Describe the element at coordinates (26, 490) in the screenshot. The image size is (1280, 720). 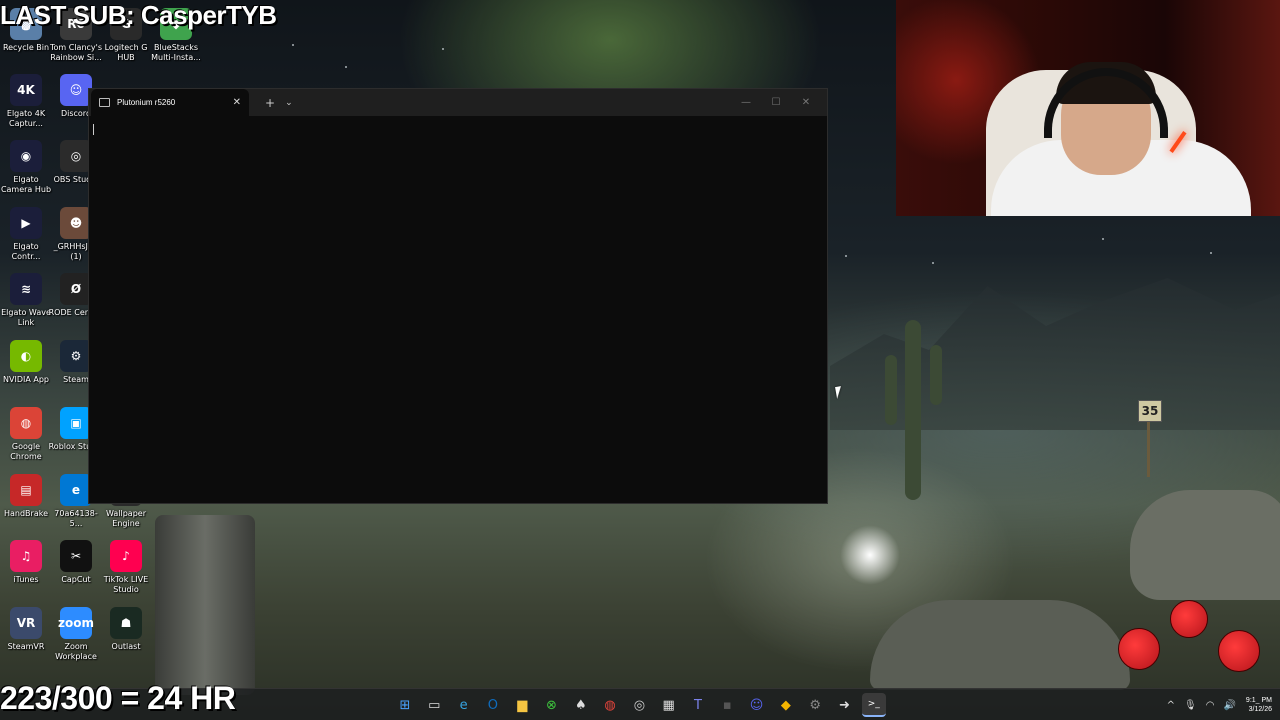
I see `handbrake-icon: ▤` at that location.